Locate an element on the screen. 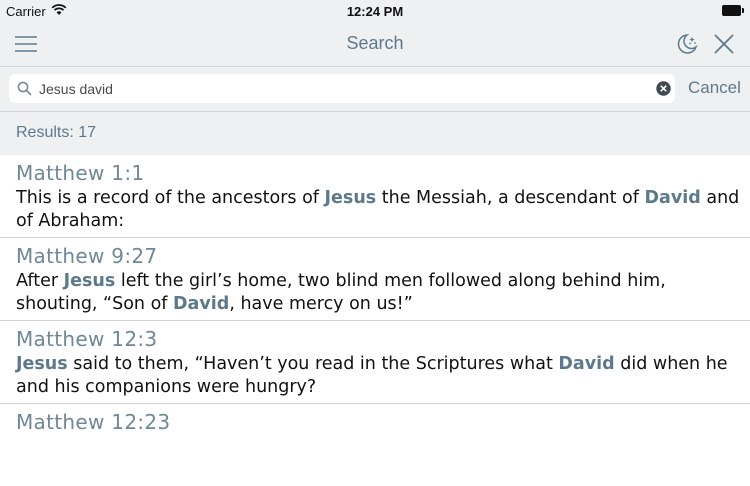 The image size is (750, 486). search-input is located at coordinates (339, 88).